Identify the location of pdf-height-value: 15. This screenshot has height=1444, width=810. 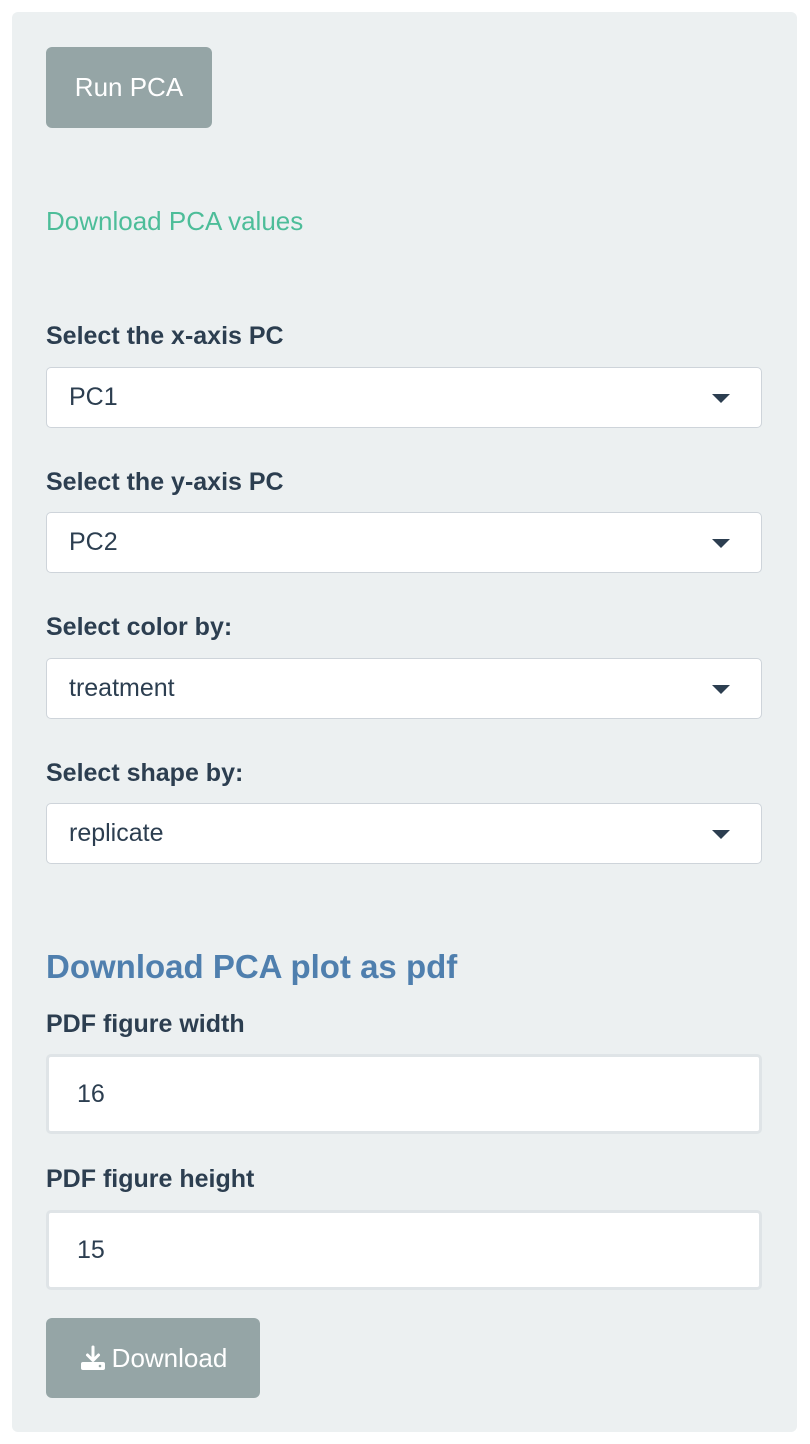
(91, 1250).